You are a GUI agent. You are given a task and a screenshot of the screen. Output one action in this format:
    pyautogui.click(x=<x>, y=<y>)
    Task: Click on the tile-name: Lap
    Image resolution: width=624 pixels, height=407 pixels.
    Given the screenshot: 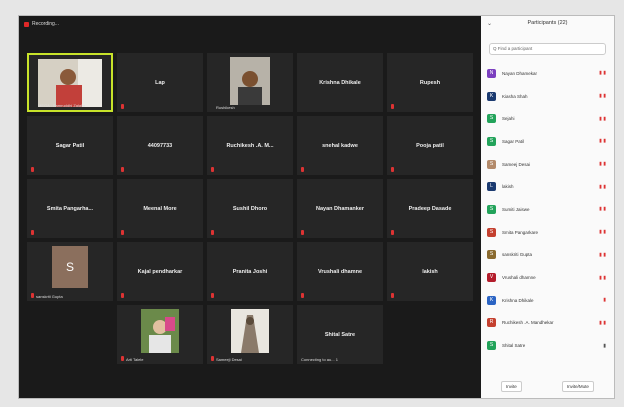 What is the action you would take?
    pyautogui.click(x=160, y=82)
    